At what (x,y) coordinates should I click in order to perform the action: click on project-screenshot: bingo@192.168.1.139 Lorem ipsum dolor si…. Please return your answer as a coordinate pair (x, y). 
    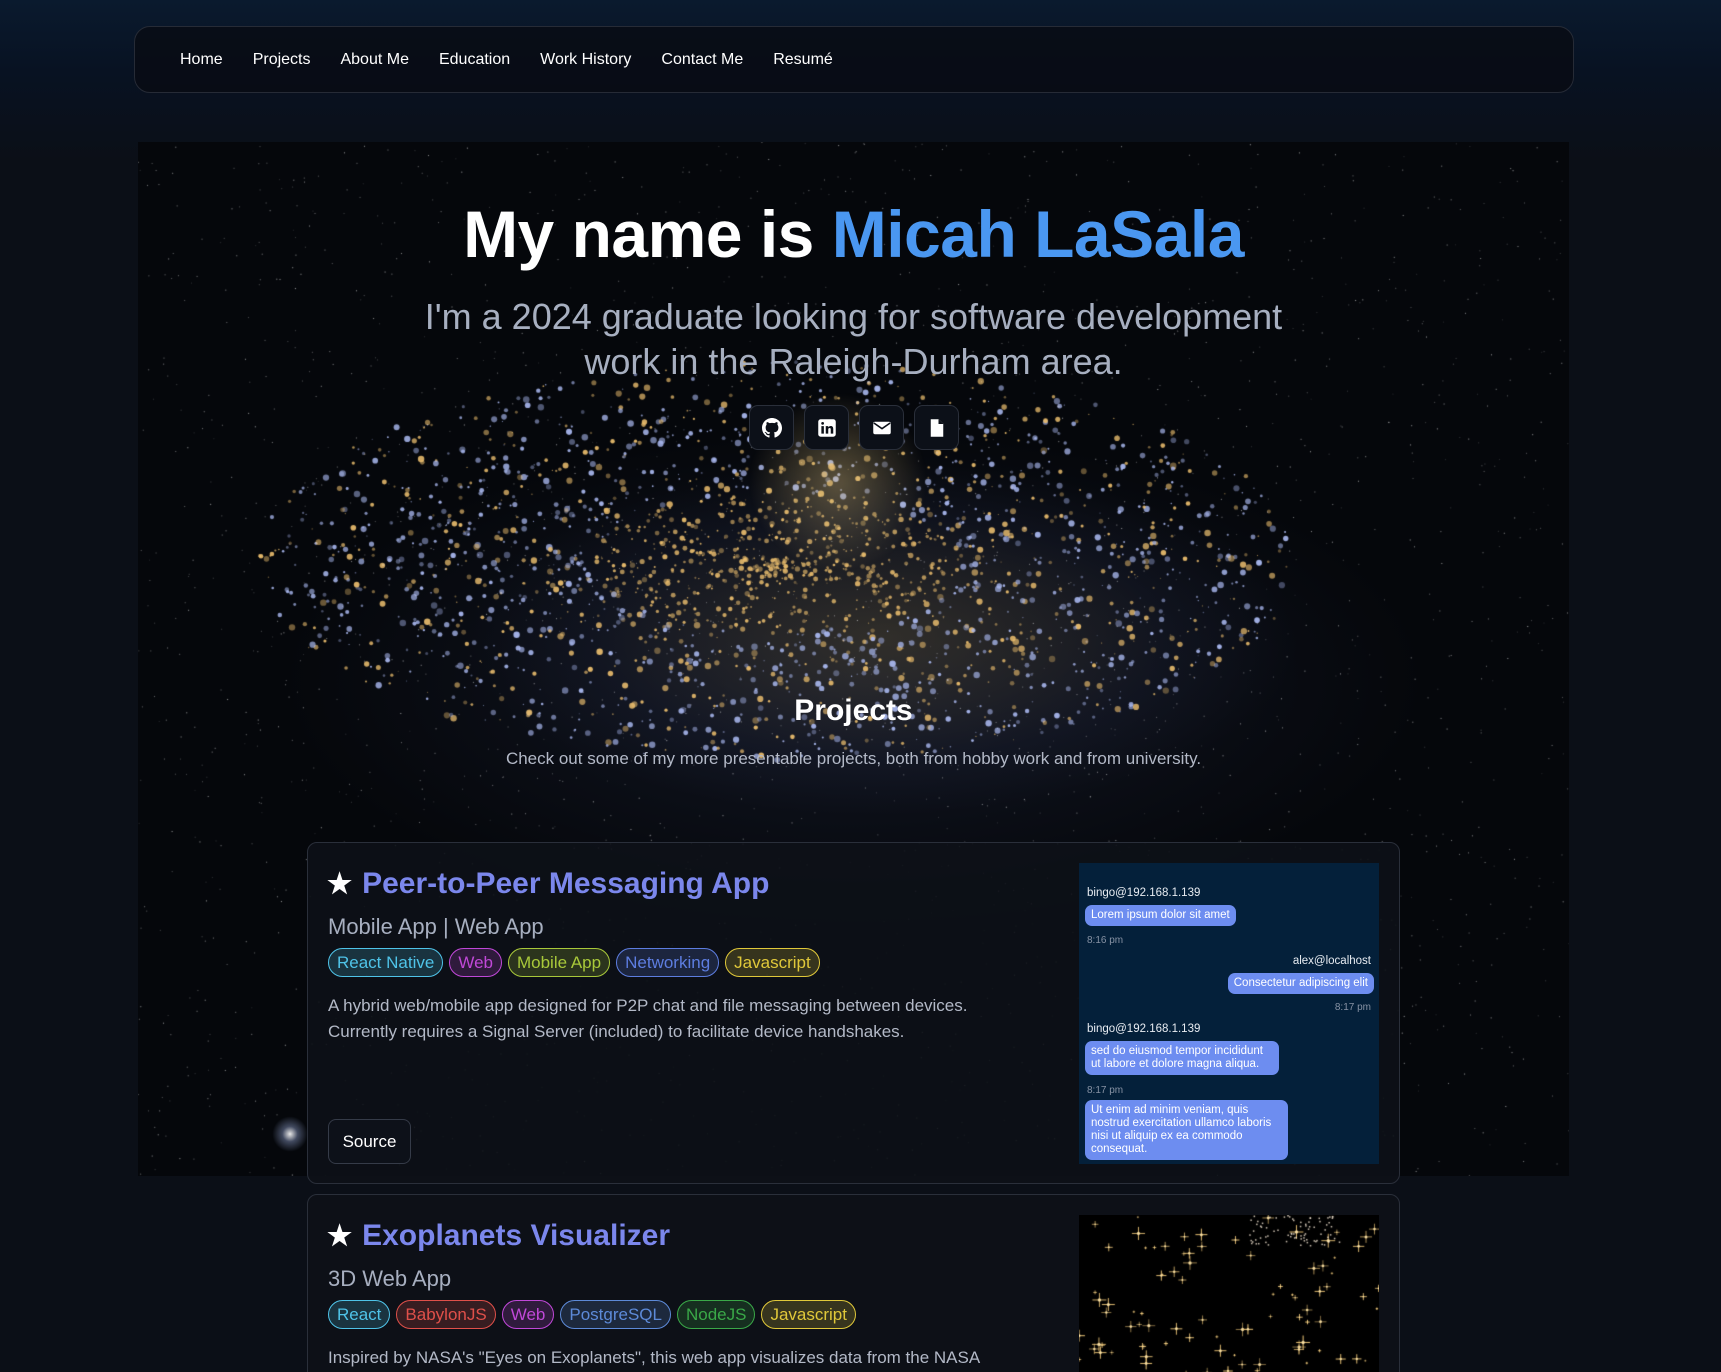
    Looking at the image, I should click on (1229, 1013).